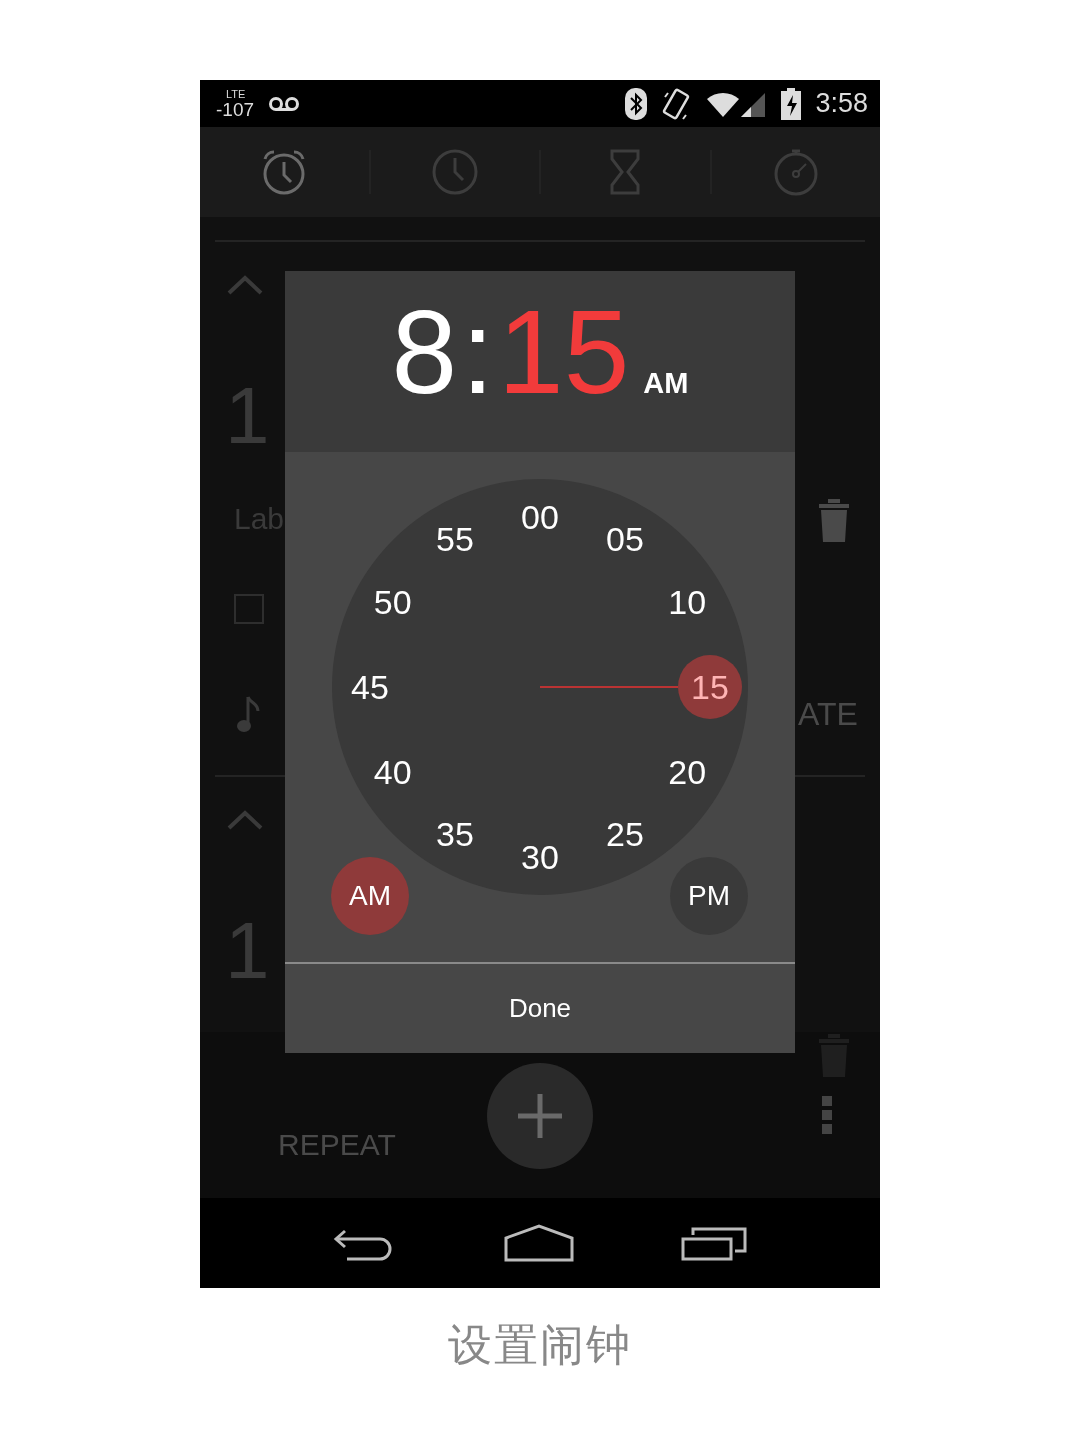 This screenshot has width=1080, height=1440. What do you see at coordinates (370, 896) in the screenshot?
I see `am-button: AM` at bounding box center [370, 896].